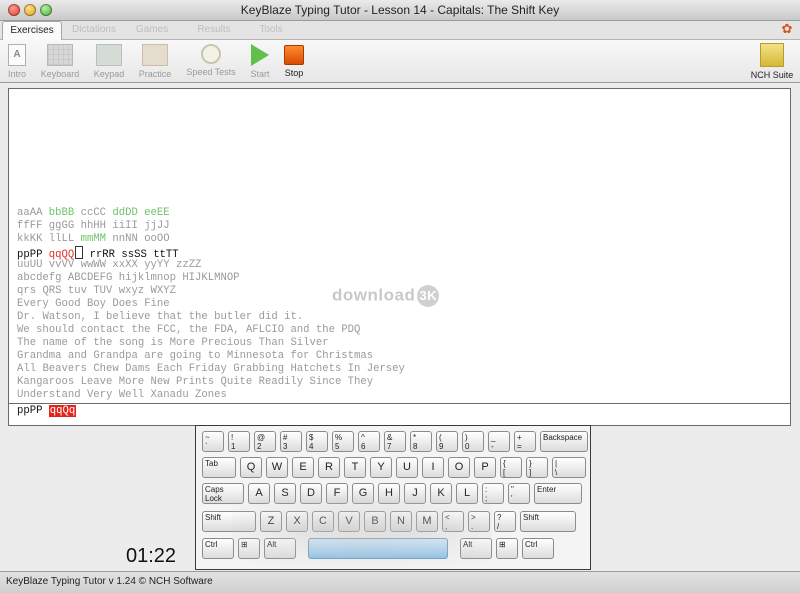  Describe the element at coordinates (155, 62) in the screenshot. I see `practice-button: Practice` at that location.